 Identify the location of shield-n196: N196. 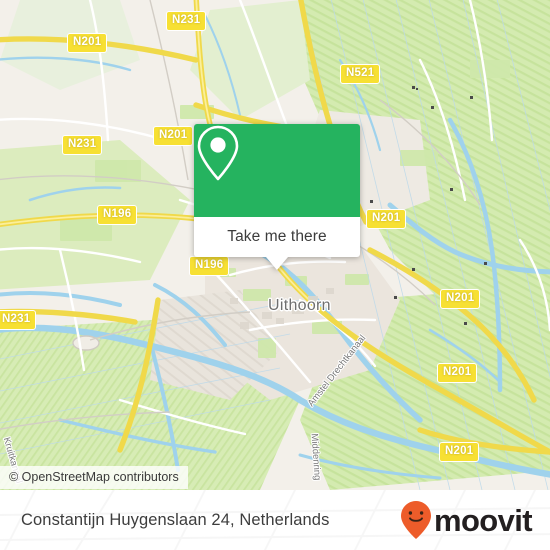
(117, 215).